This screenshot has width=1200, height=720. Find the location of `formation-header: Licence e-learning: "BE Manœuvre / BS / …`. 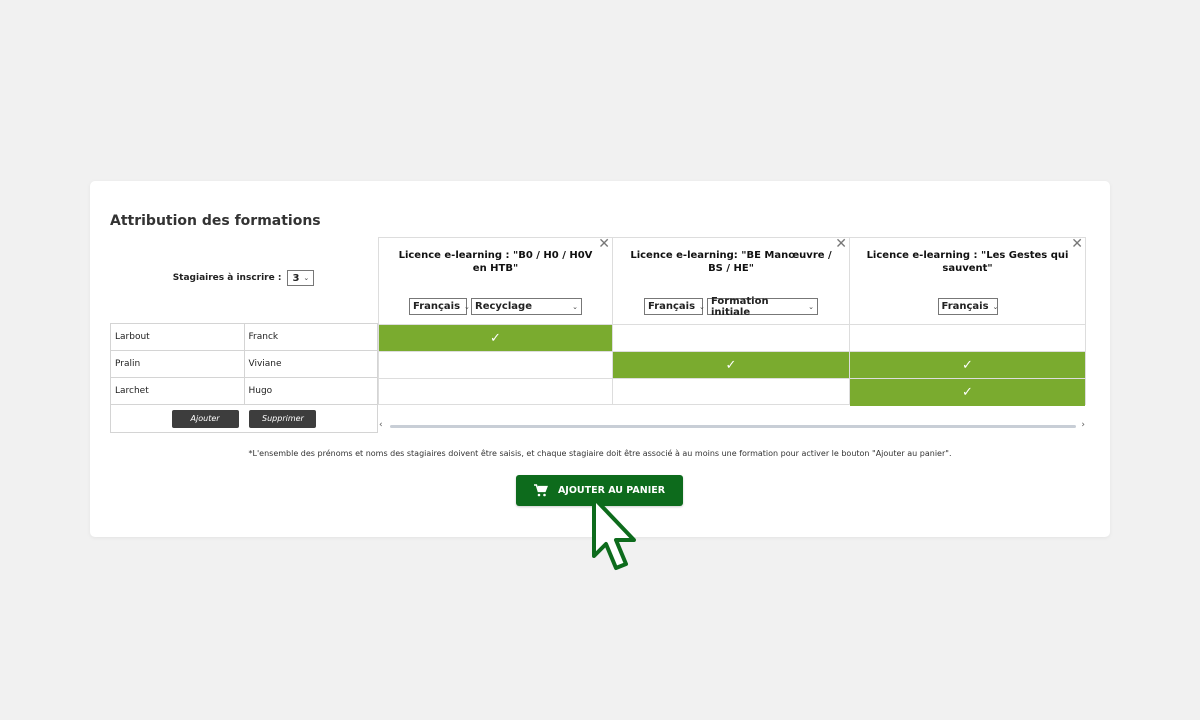

formation-header: Licence e-learning: "BE Manœuvre / BS / … is located at coordinates (731, 281).